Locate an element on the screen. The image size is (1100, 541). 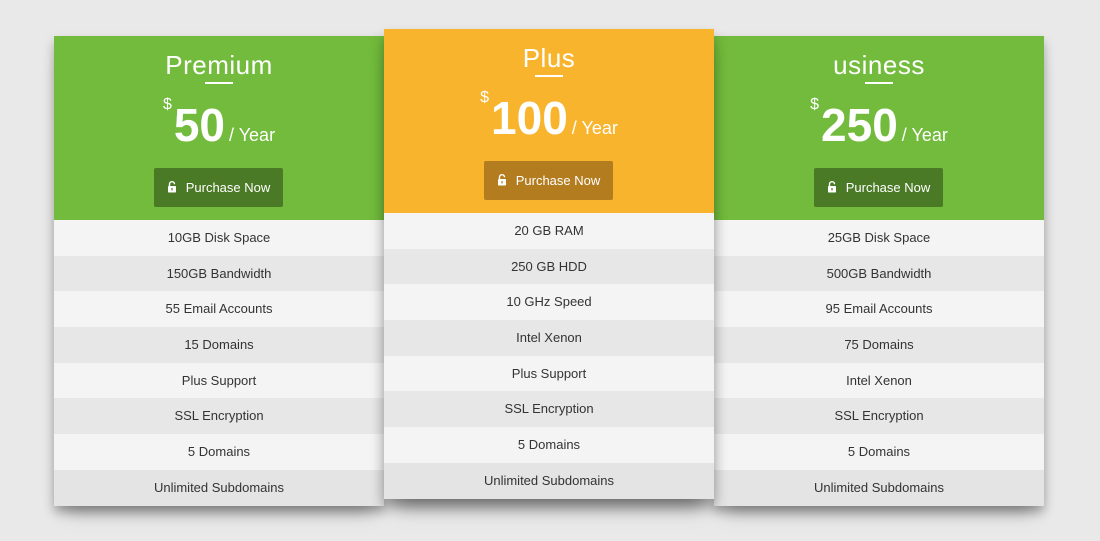
feature-item: 10GB Disk Space is located at coordinates (219, 238).